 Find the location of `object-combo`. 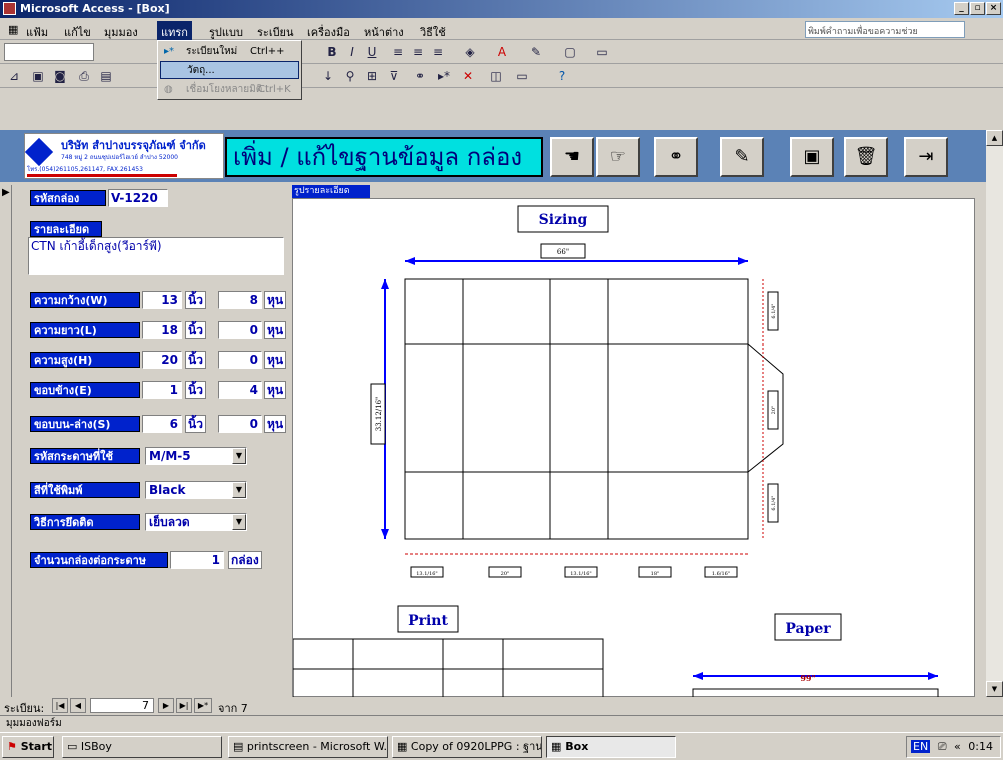

object-combo is located at coordinates (49, 52).